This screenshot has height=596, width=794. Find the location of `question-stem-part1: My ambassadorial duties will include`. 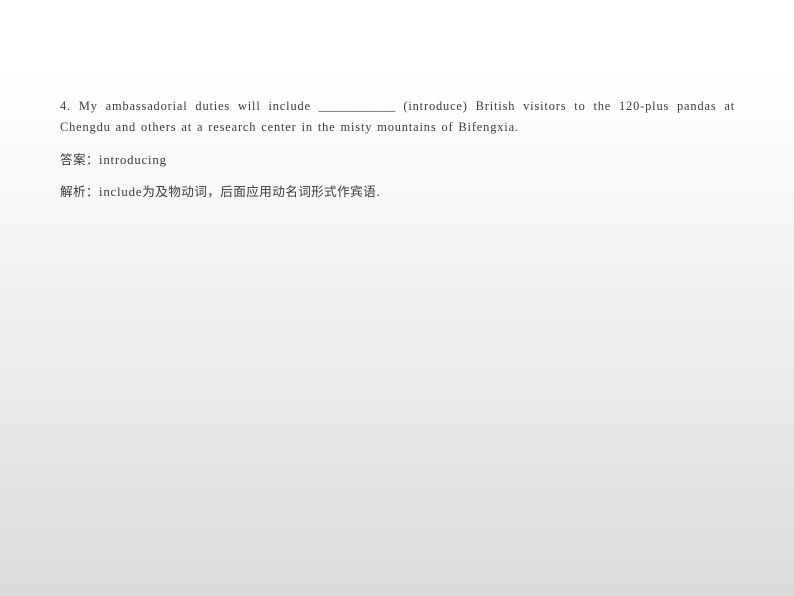

question-stem-part1: My ambassadorial duties will include is located at coordinates (194, 106).